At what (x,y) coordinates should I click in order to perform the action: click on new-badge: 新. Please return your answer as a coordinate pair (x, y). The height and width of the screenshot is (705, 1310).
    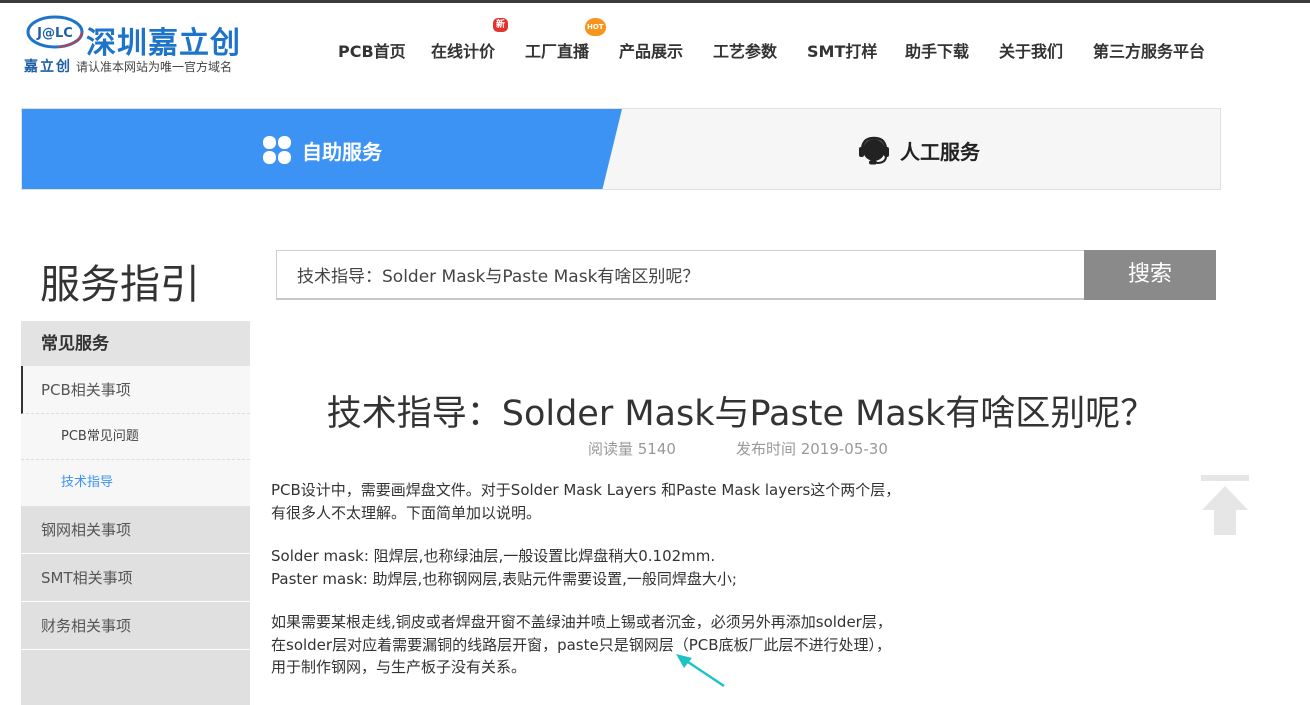
    Looking at the image, I should click on (501, 25).